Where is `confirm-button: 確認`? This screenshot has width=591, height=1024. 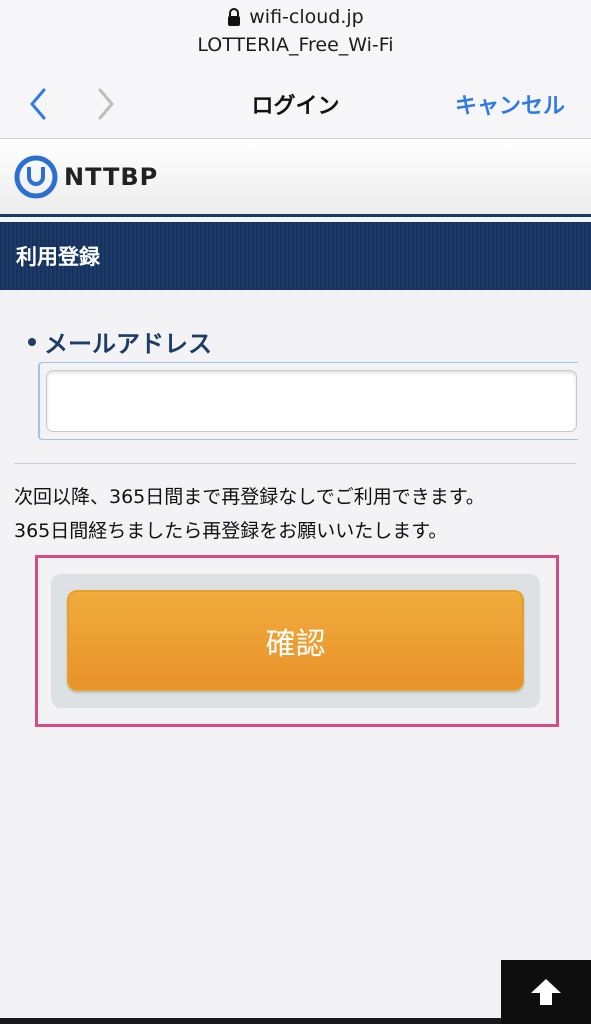 confirm-button: 確認 is located at coordinates (295, 640).